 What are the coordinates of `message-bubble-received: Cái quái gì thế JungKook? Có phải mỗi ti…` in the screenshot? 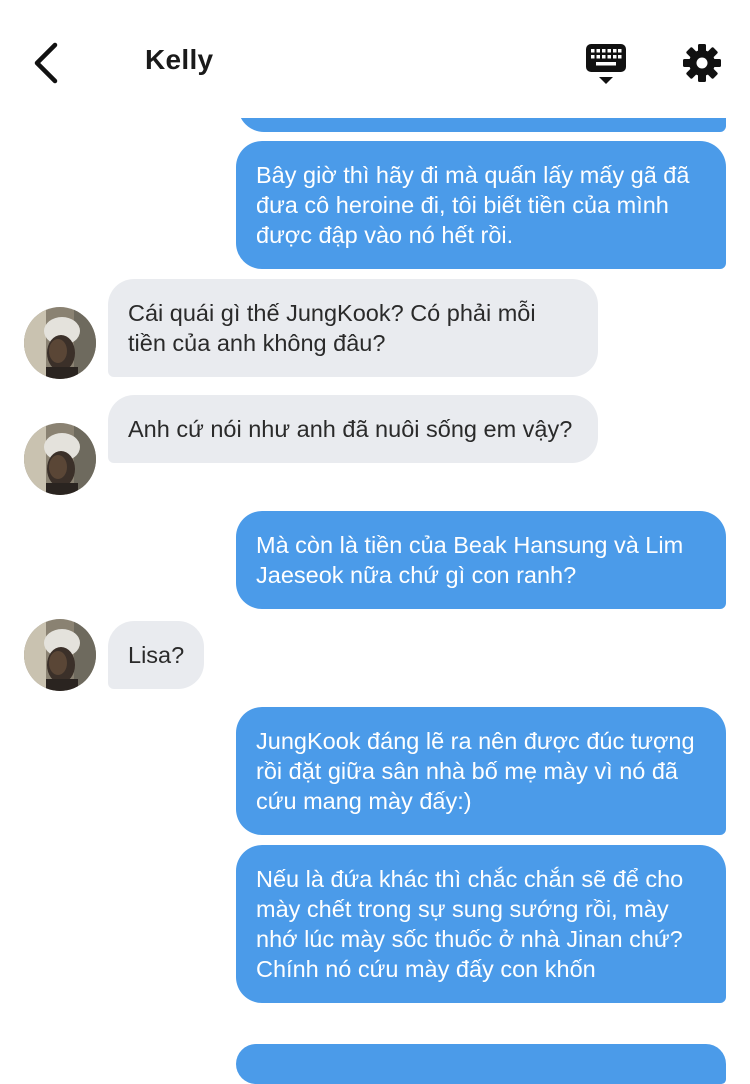 It's located at (353, 328).